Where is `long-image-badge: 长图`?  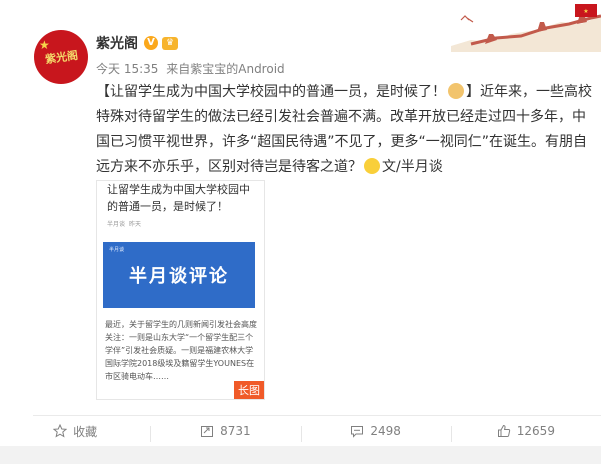
long-image-badge: 长图 is located at coordinates (249, 390).